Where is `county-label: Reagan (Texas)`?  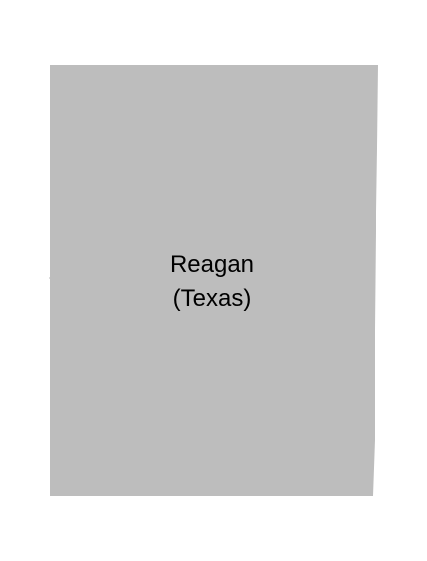 county-label: Reagan (Texas) is located at coordinates (212, 282).